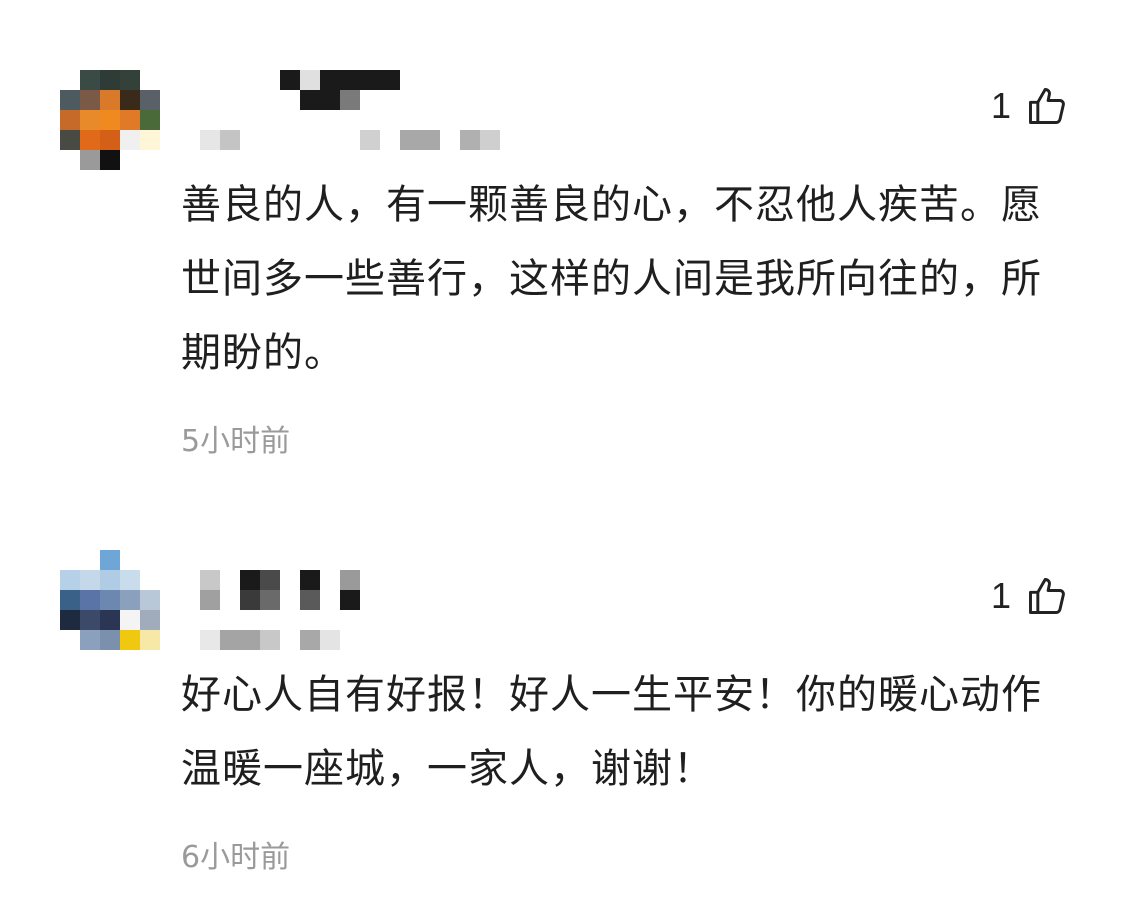 The height and width of the screenshot is (920, 1125). I want to click on comment-timestamp: 6小时前, so click(236, 857).